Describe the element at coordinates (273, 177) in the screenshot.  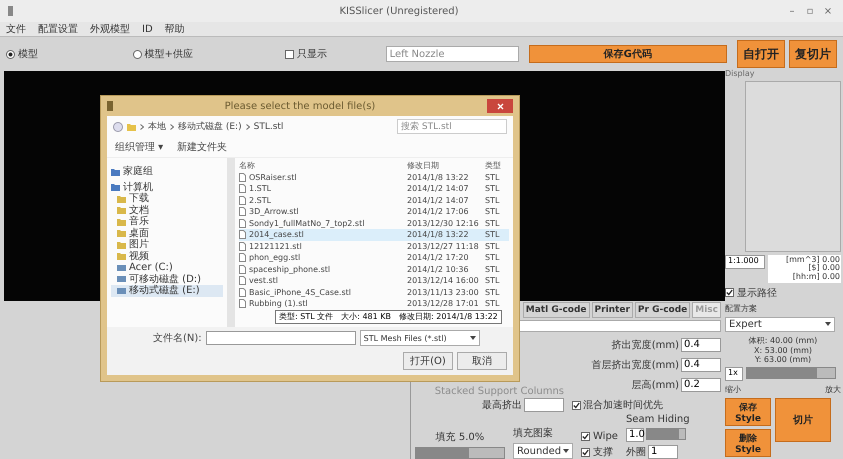
I see `file-name: OSRaiser.stl` at that location.